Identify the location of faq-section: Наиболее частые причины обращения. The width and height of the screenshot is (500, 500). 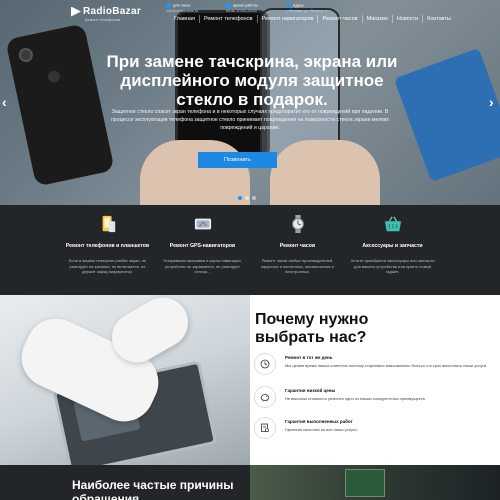
(250, 482).